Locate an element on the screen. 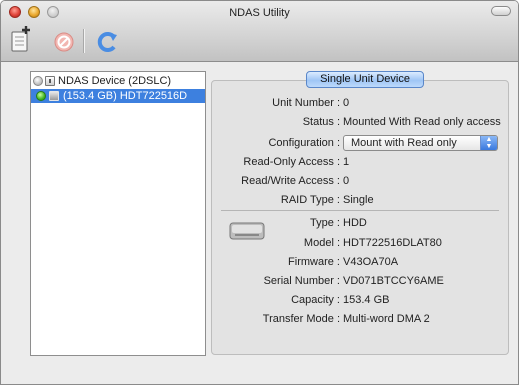 The image size is (519, 385). grey-status-icon is located at coordinates (38, 81).